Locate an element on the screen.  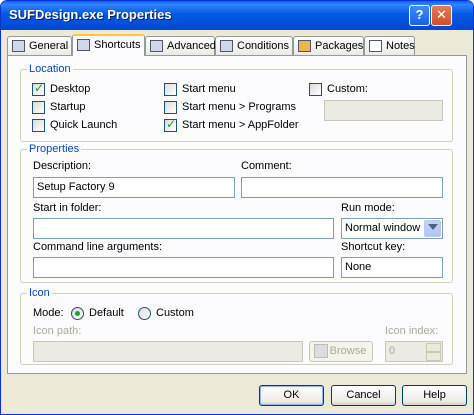
start-menu-programs-label: Start menu > Programs is located at coordinates (239, 107).